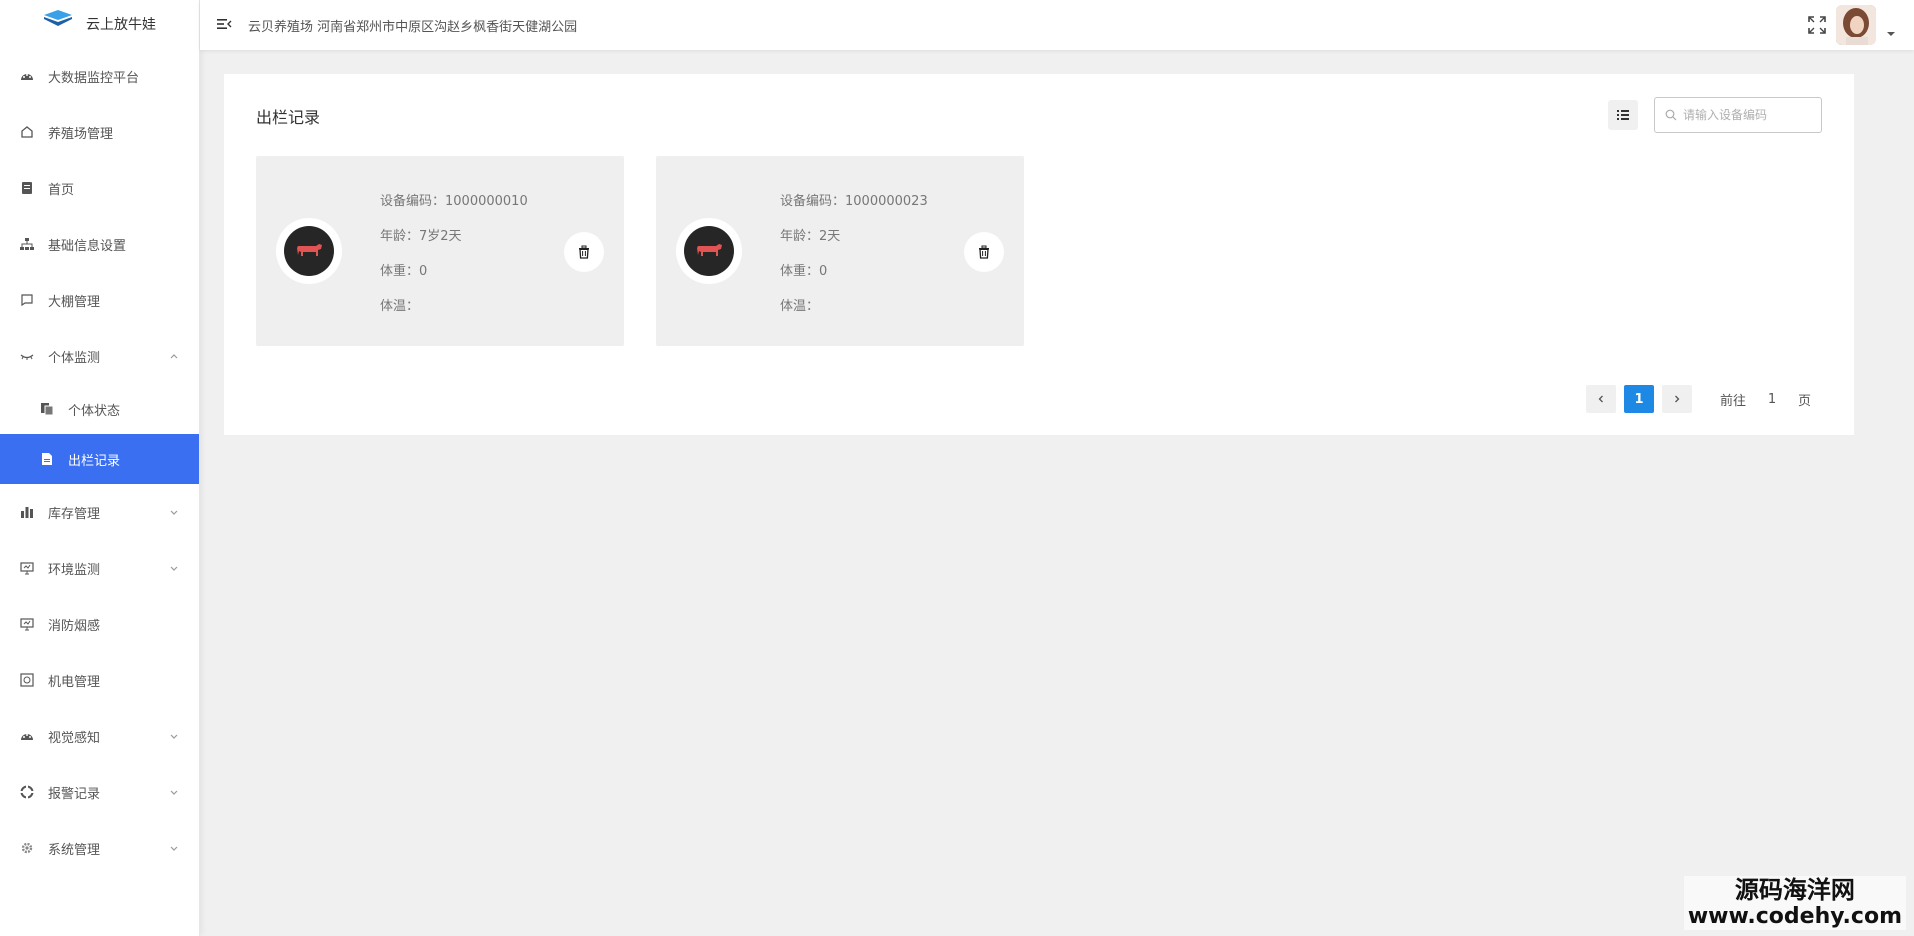  I want to click on farm-icon, so click(27, 132).